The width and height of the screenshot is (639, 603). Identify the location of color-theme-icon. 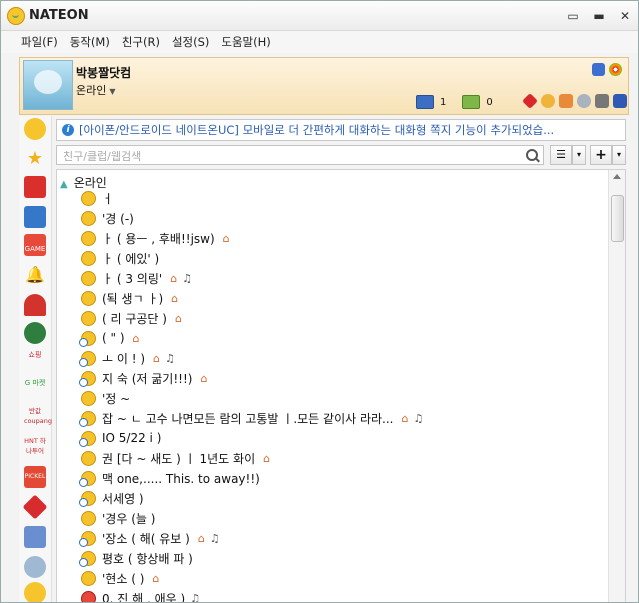
(615, 69).